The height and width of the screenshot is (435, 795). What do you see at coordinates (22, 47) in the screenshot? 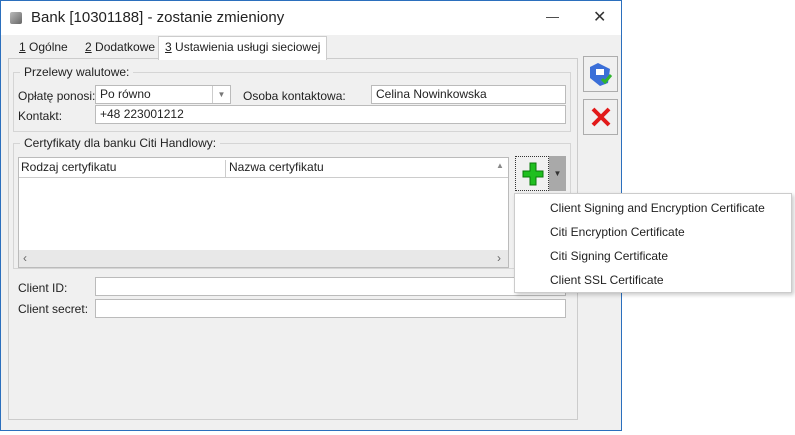
I see `tab-key: 1` at bounding box center [22, 47].